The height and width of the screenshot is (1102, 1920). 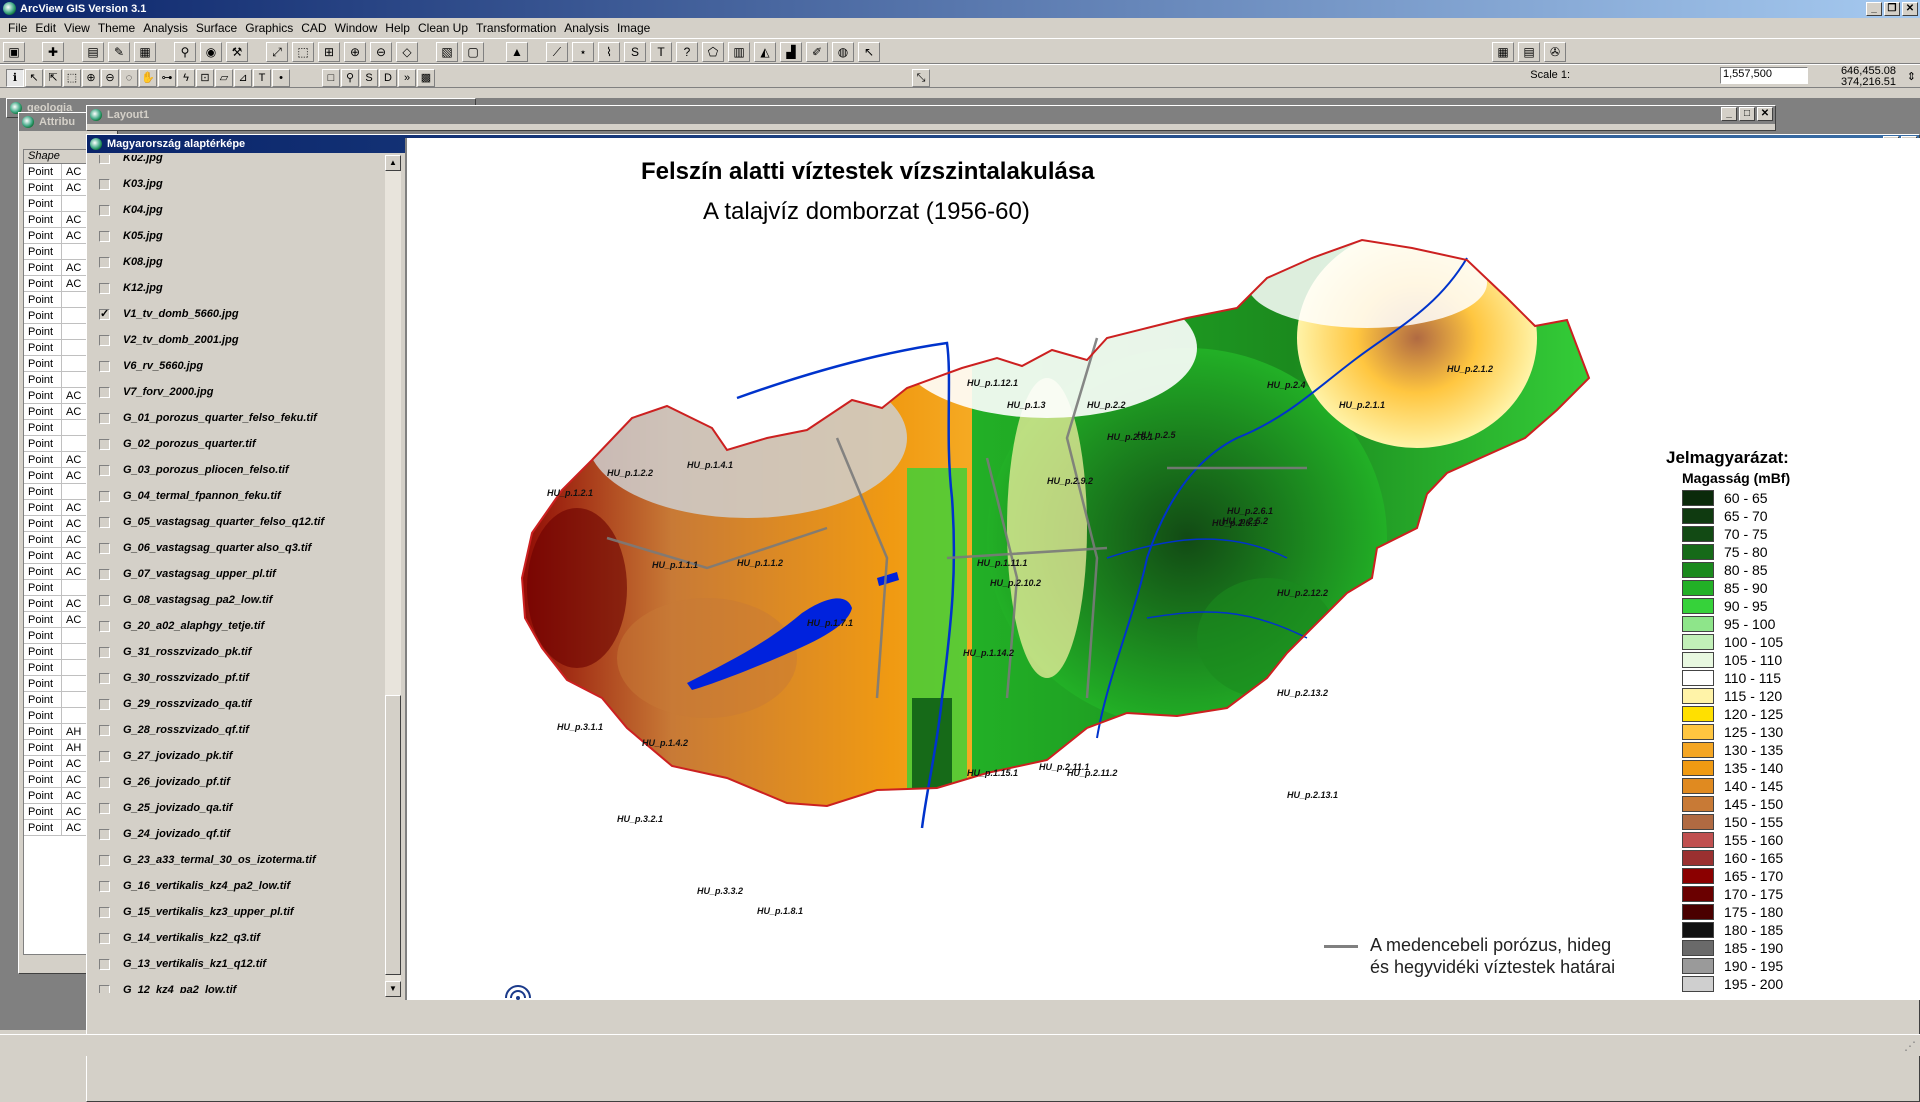 I want to click on layout-window: Layout1 _ □ ✕, so click(x=931, y=118).